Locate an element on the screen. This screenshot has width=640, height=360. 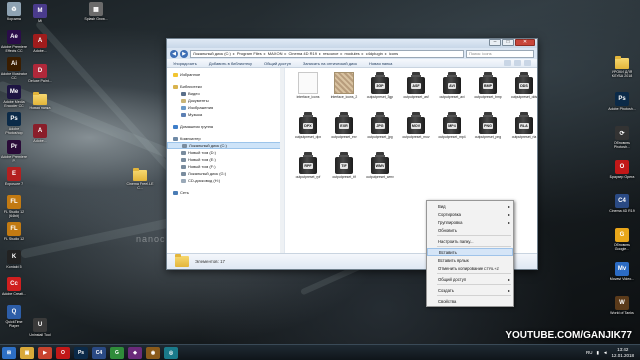
desktop-icon: U Uninstall Tool is located at coordinates (40, 327).